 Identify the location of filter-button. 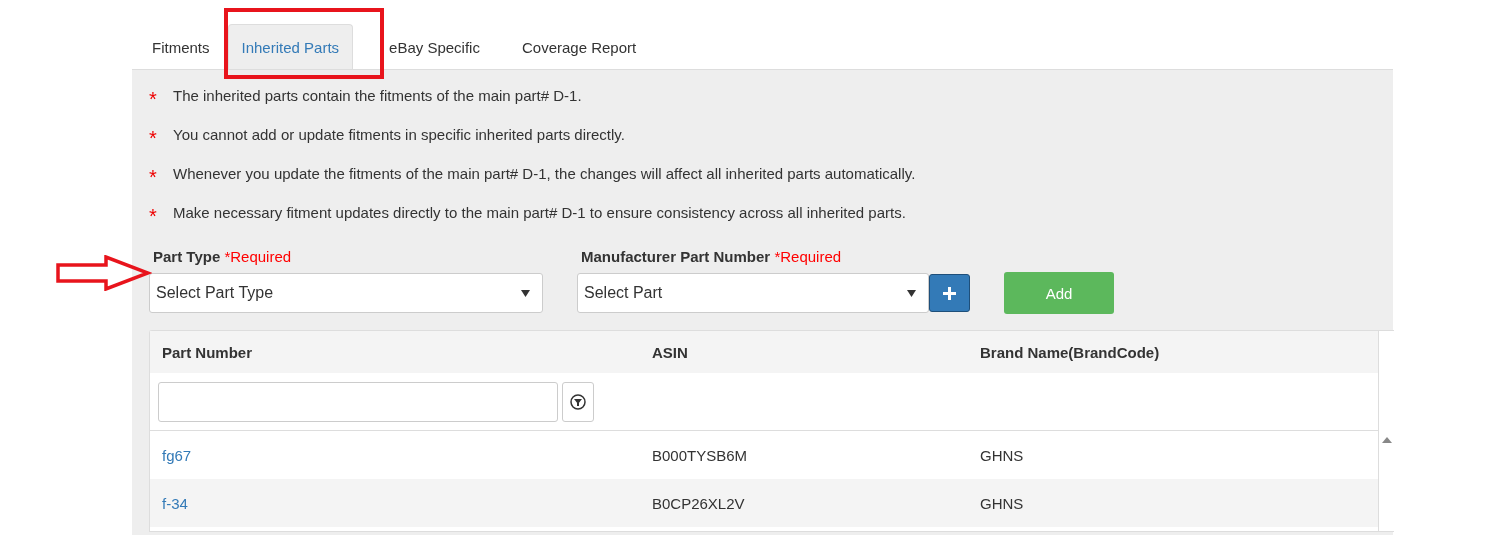
(578, 401).